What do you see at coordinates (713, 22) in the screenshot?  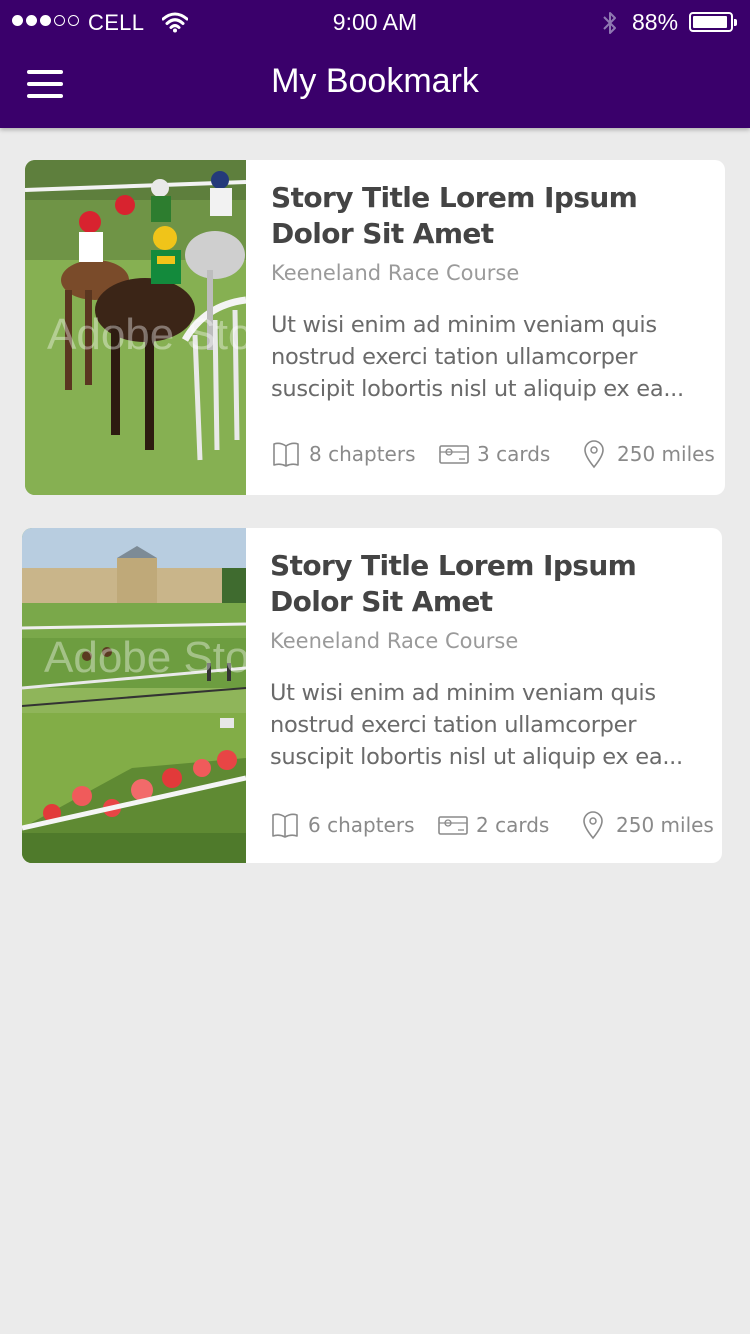 I see `battery-icon` at bounding box center [713, 22].